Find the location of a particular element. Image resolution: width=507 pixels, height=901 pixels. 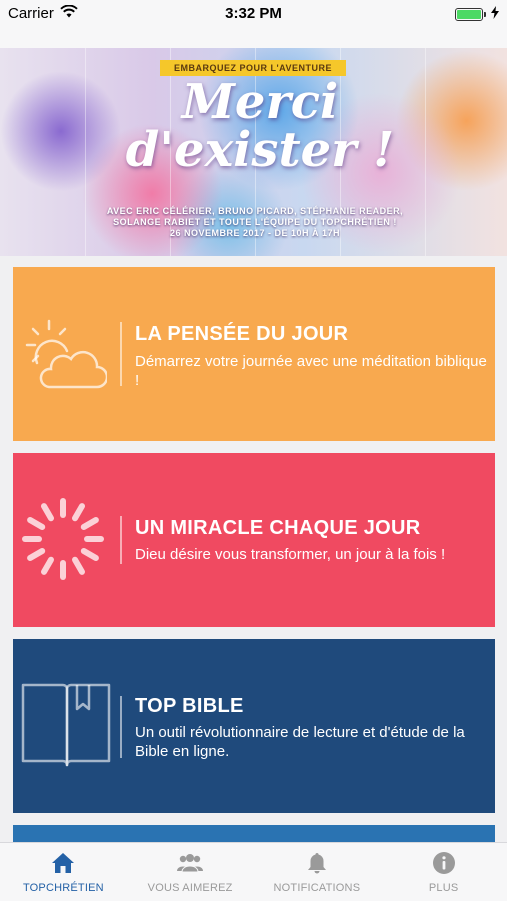

tab-vous-aimerez: VOUS AIMEREZ is located at coordinates (190, 872).